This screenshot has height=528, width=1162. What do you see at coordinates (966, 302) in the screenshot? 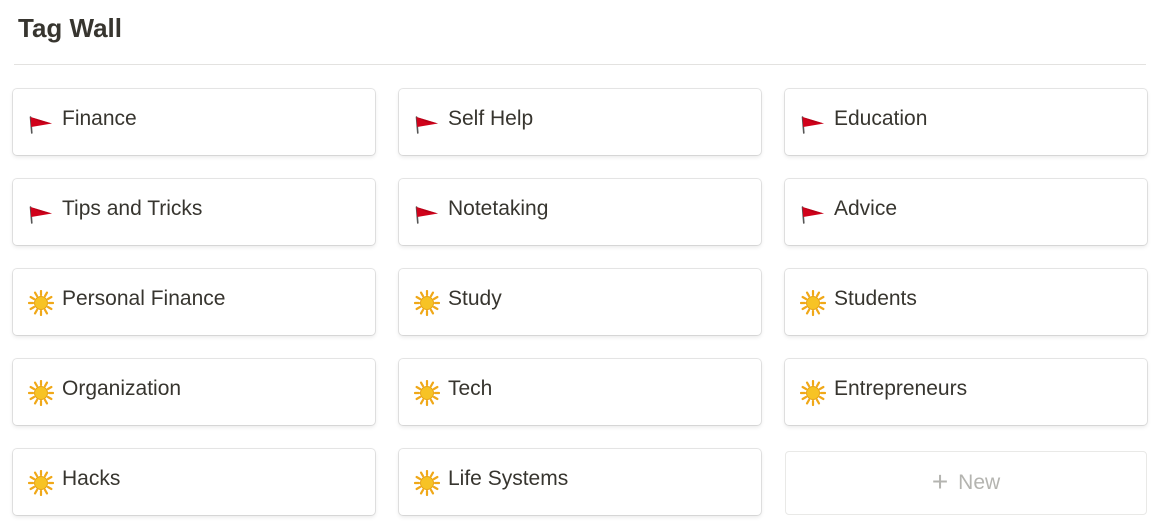
I see `tag-card: Students` at bounding box center [966, 302].